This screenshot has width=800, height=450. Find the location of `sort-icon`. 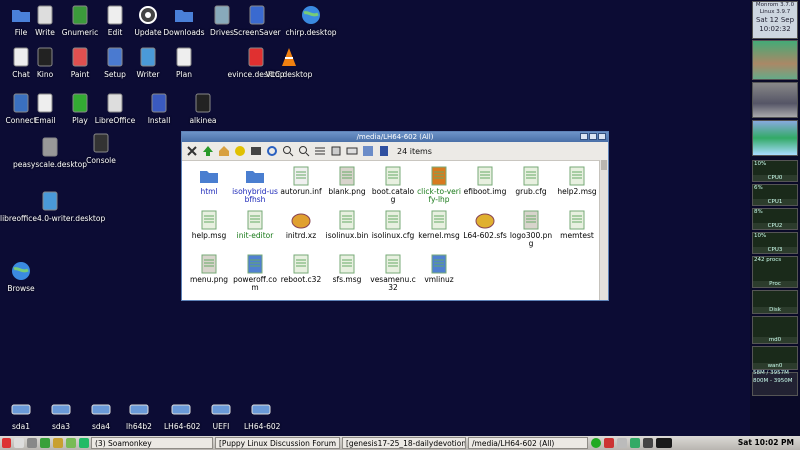

sort-icon is located at coordinates (336, 151).